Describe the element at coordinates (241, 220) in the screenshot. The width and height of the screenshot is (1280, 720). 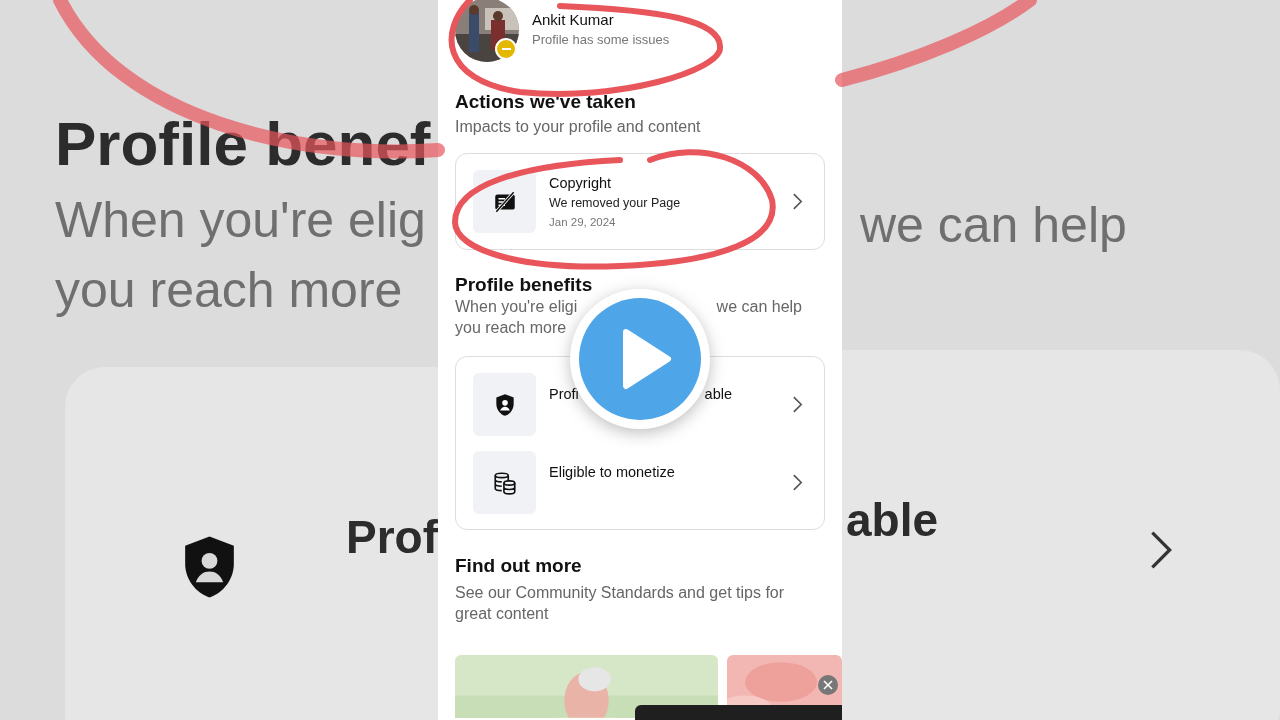
I see `blurred-text: When you're elig` at that location.